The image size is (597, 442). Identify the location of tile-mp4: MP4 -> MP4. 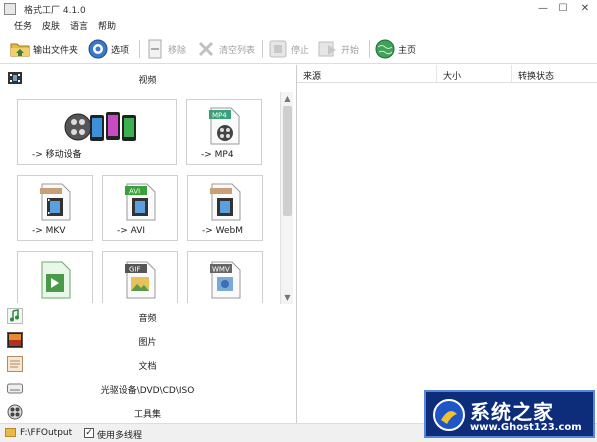
(224, 132).